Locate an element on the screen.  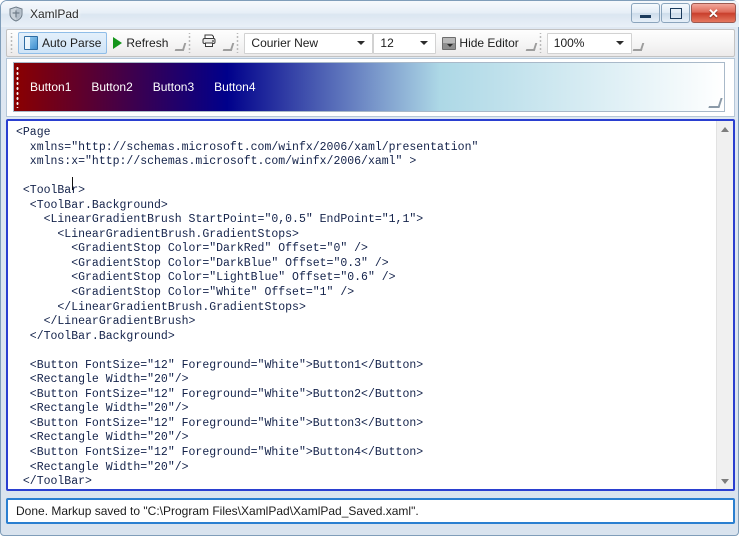
print-button is located at coordinates (209, 43).